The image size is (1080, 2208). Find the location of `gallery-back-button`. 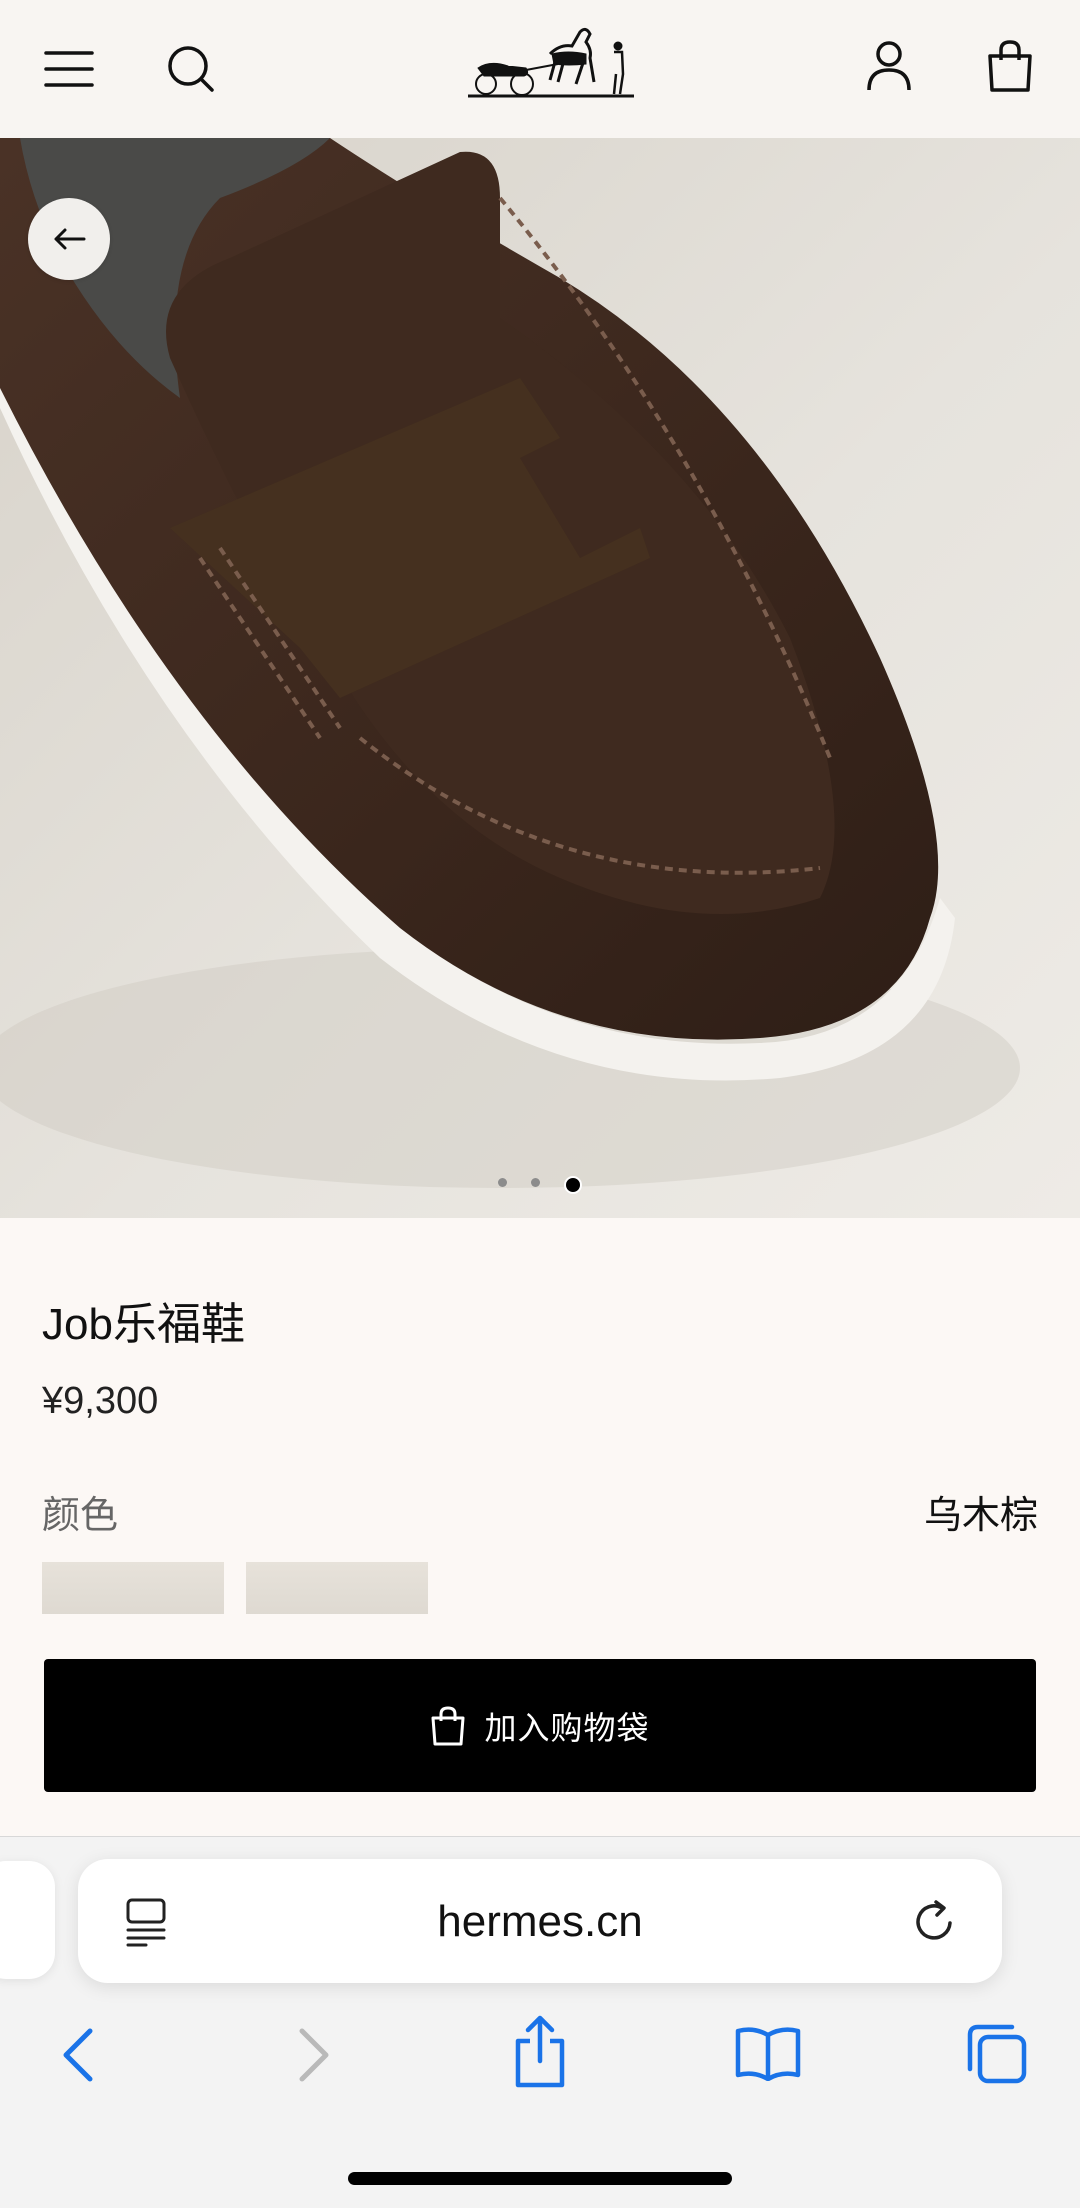

gallery-back-button is located at coordinates (69, 239).